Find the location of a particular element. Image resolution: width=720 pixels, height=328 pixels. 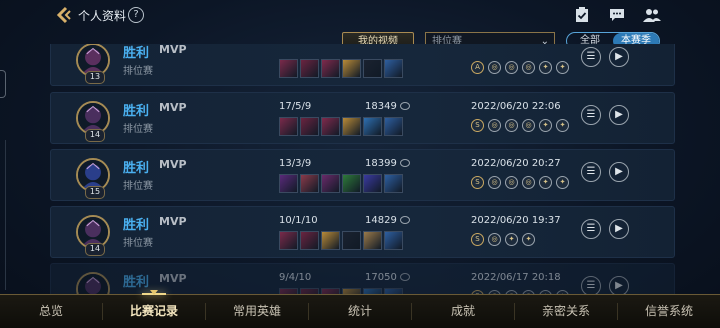

rune-icon: A is located at coordinates (477, 67).